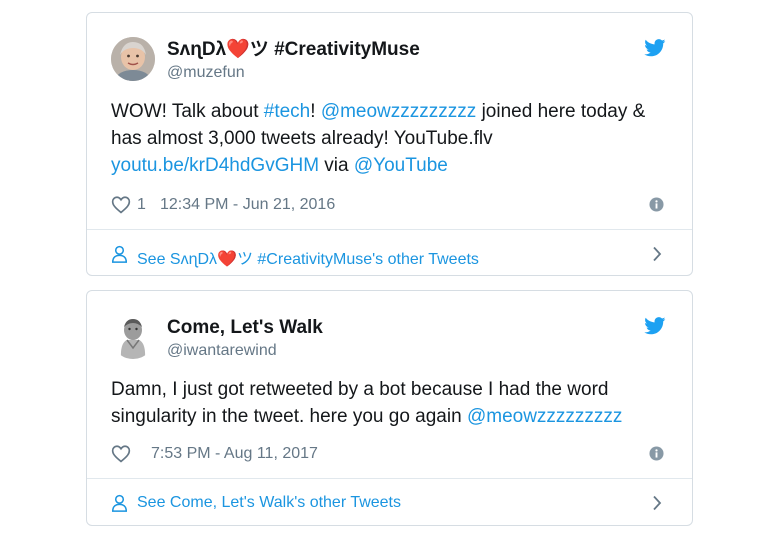 The width and height of the screenshot is (770, 540). What do you see at coordinates (293, 73) in the screenshot?
I see `user-handle: @muzefun` at bounding box center [293, 73].